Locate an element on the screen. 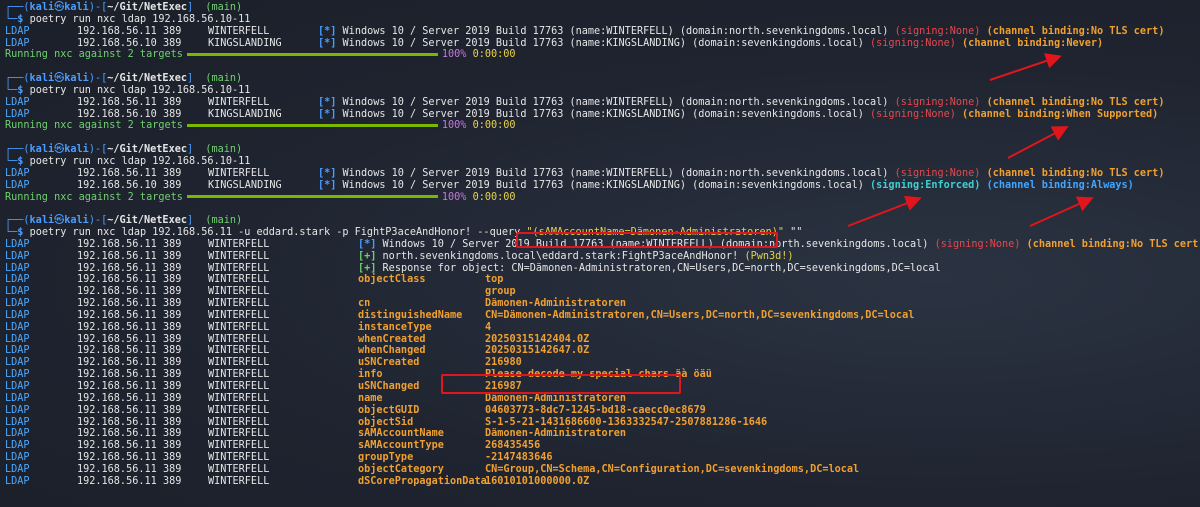 The height and width of the screenshot is (507, 1200). query-filter-highlight is located at coordinates (647, 240).